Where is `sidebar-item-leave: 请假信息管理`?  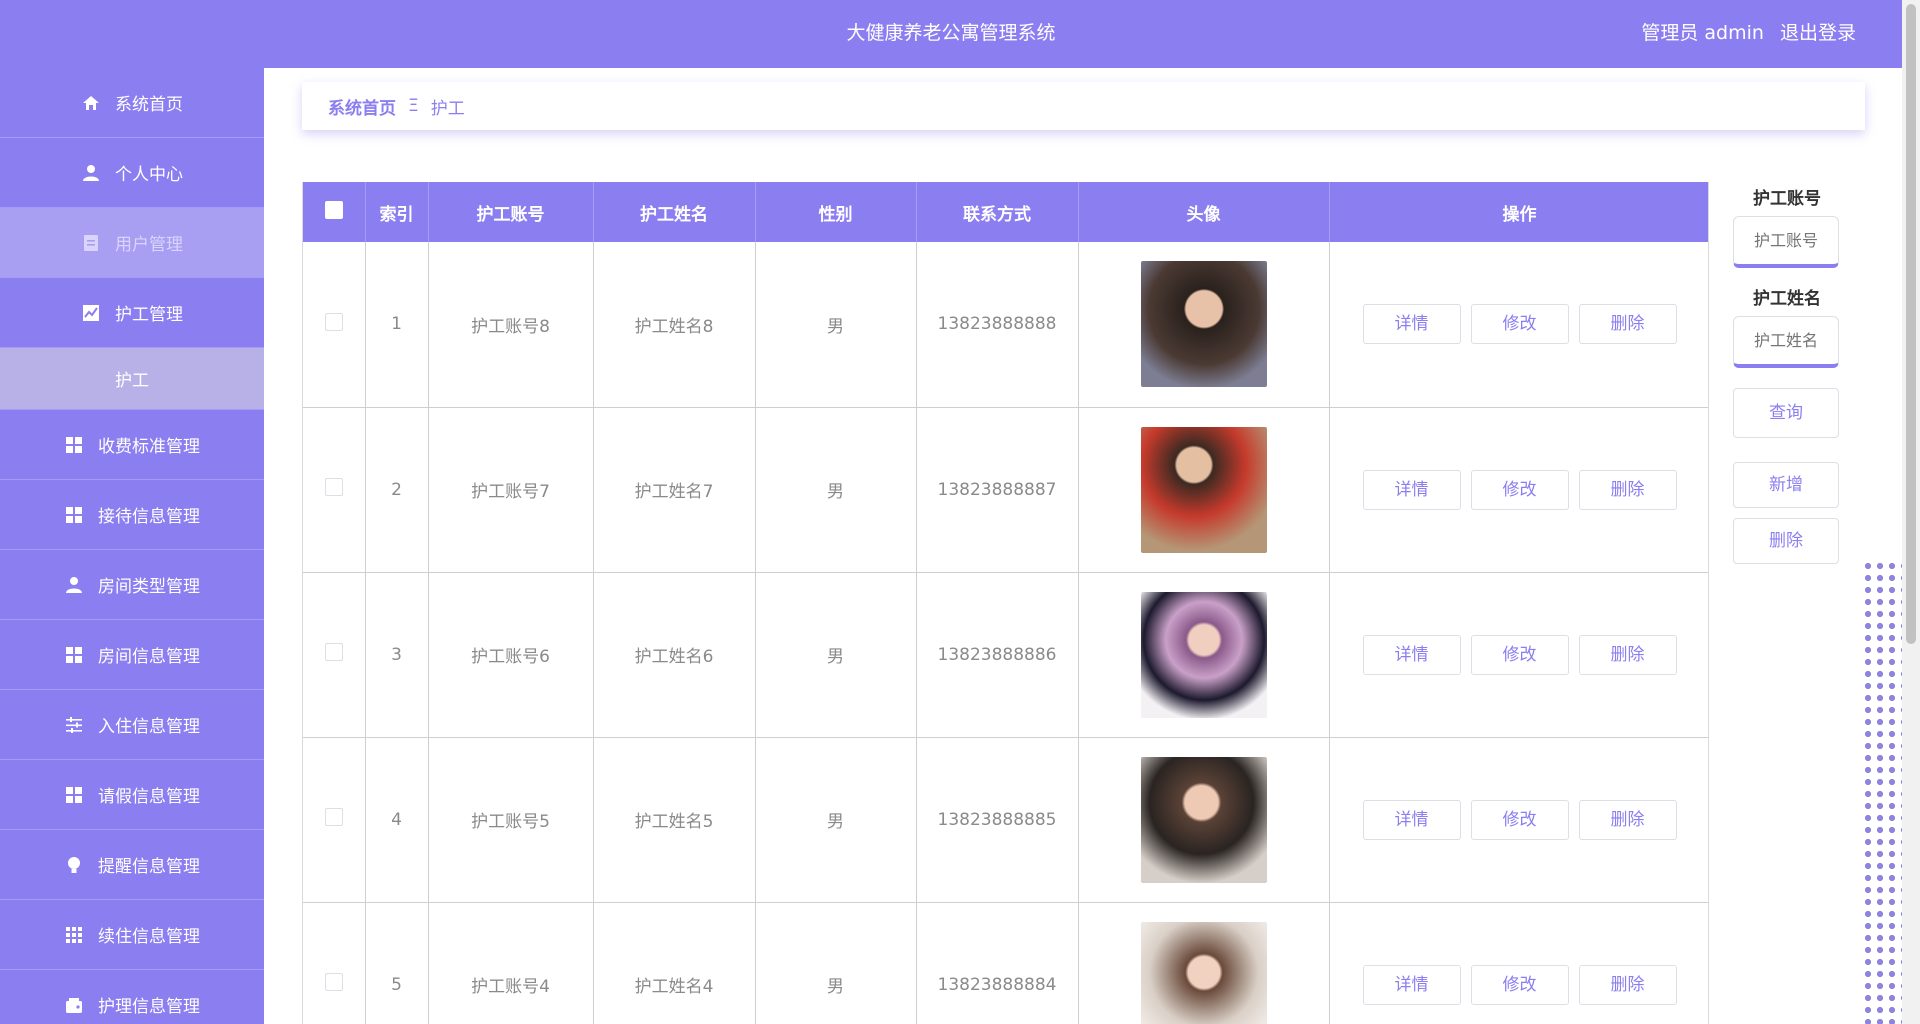
sidebar-item-leave: 请假信息管理 is located at coordinates (132, 795).